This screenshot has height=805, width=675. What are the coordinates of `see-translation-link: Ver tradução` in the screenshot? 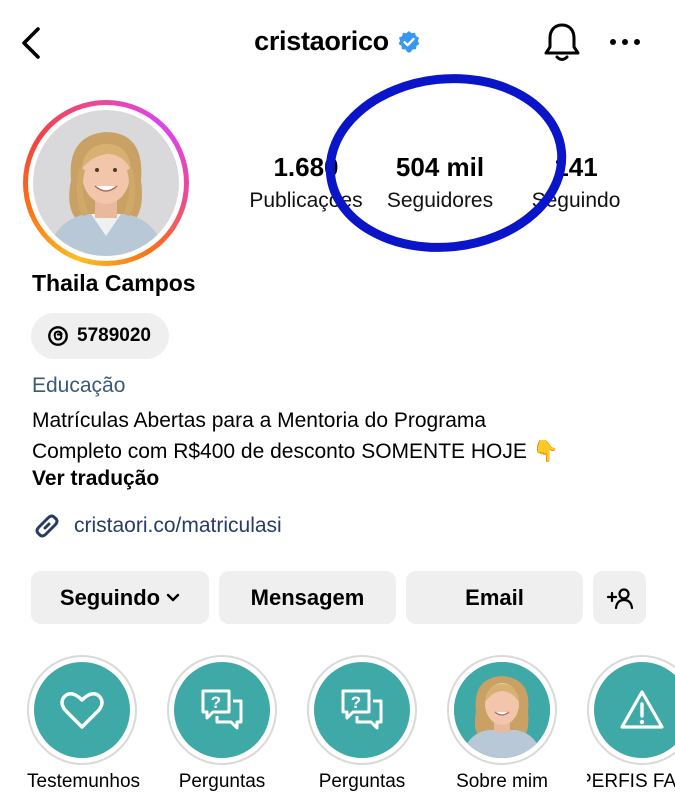 It's located at (95, 479).